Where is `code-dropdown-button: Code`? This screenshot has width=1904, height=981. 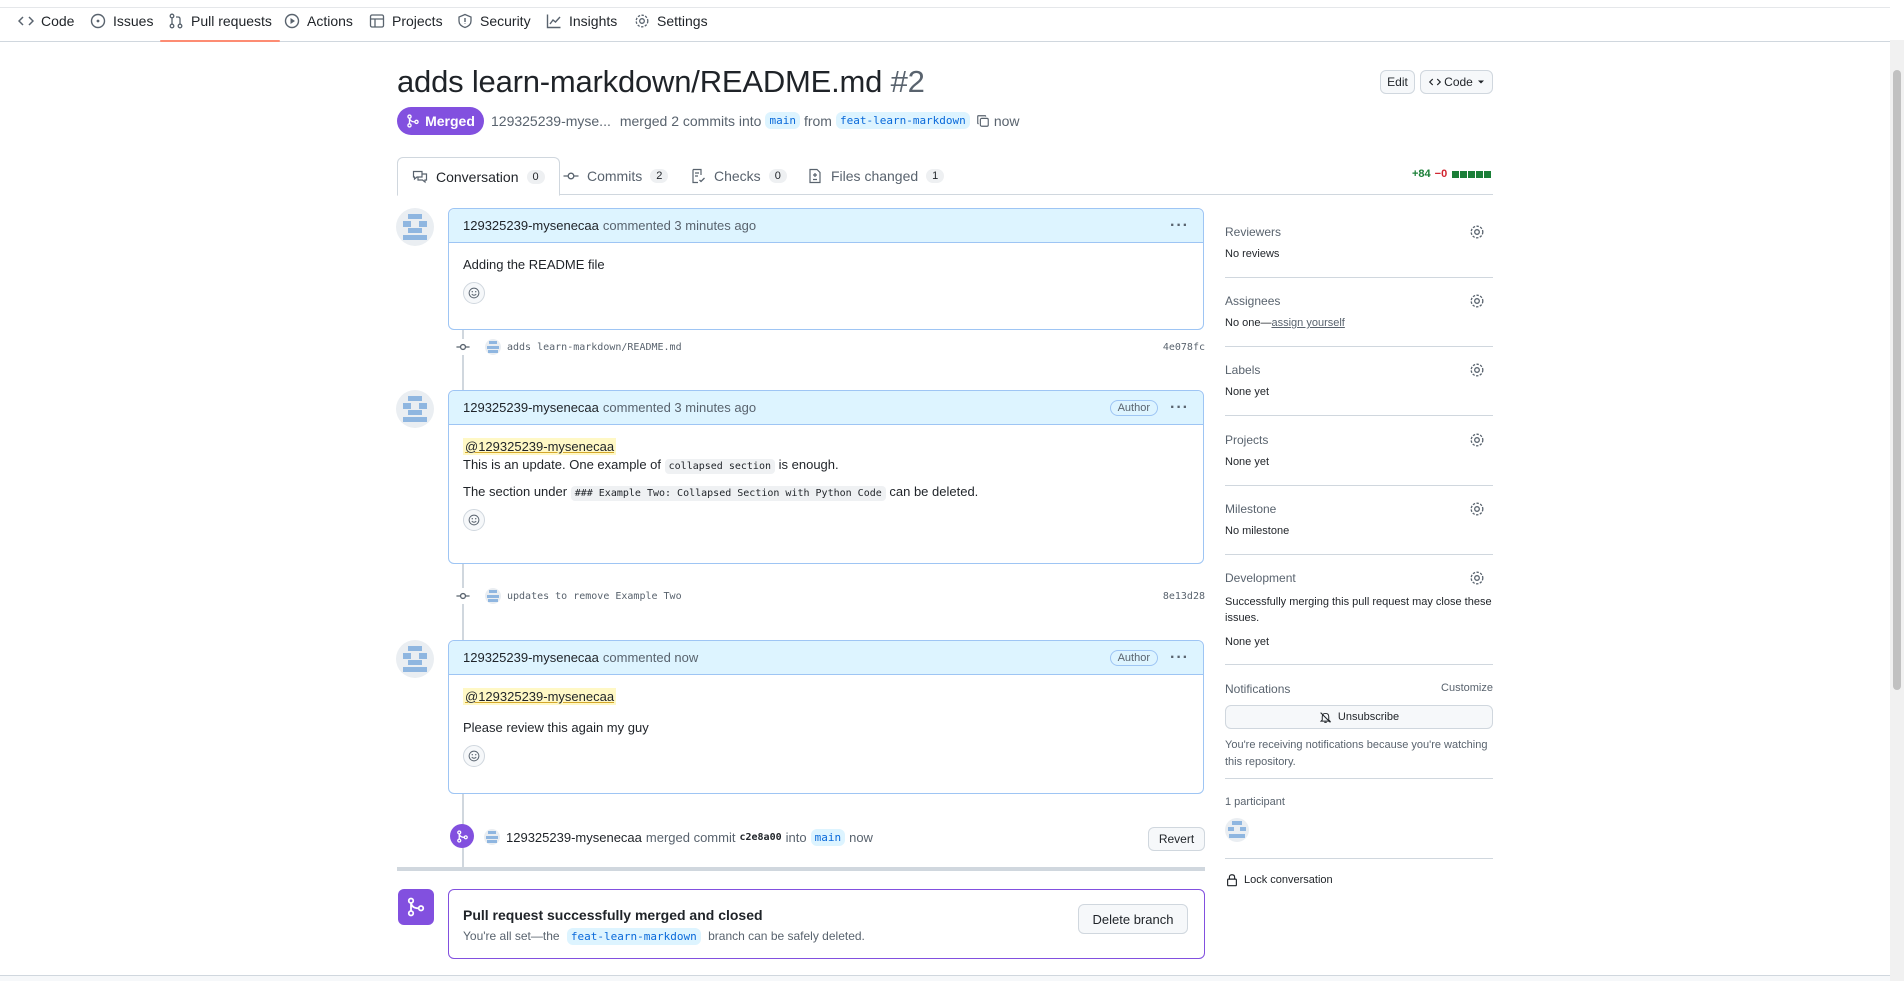
code-dropdown-button: Code is located at coordinates (1456, 82).